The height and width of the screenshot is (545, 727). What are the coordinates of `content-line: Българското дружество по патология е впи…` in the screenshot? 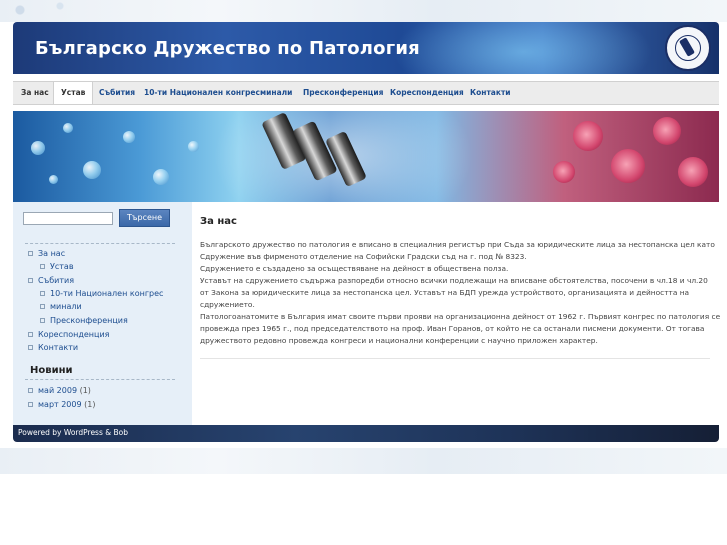 It's located at (457, 244).